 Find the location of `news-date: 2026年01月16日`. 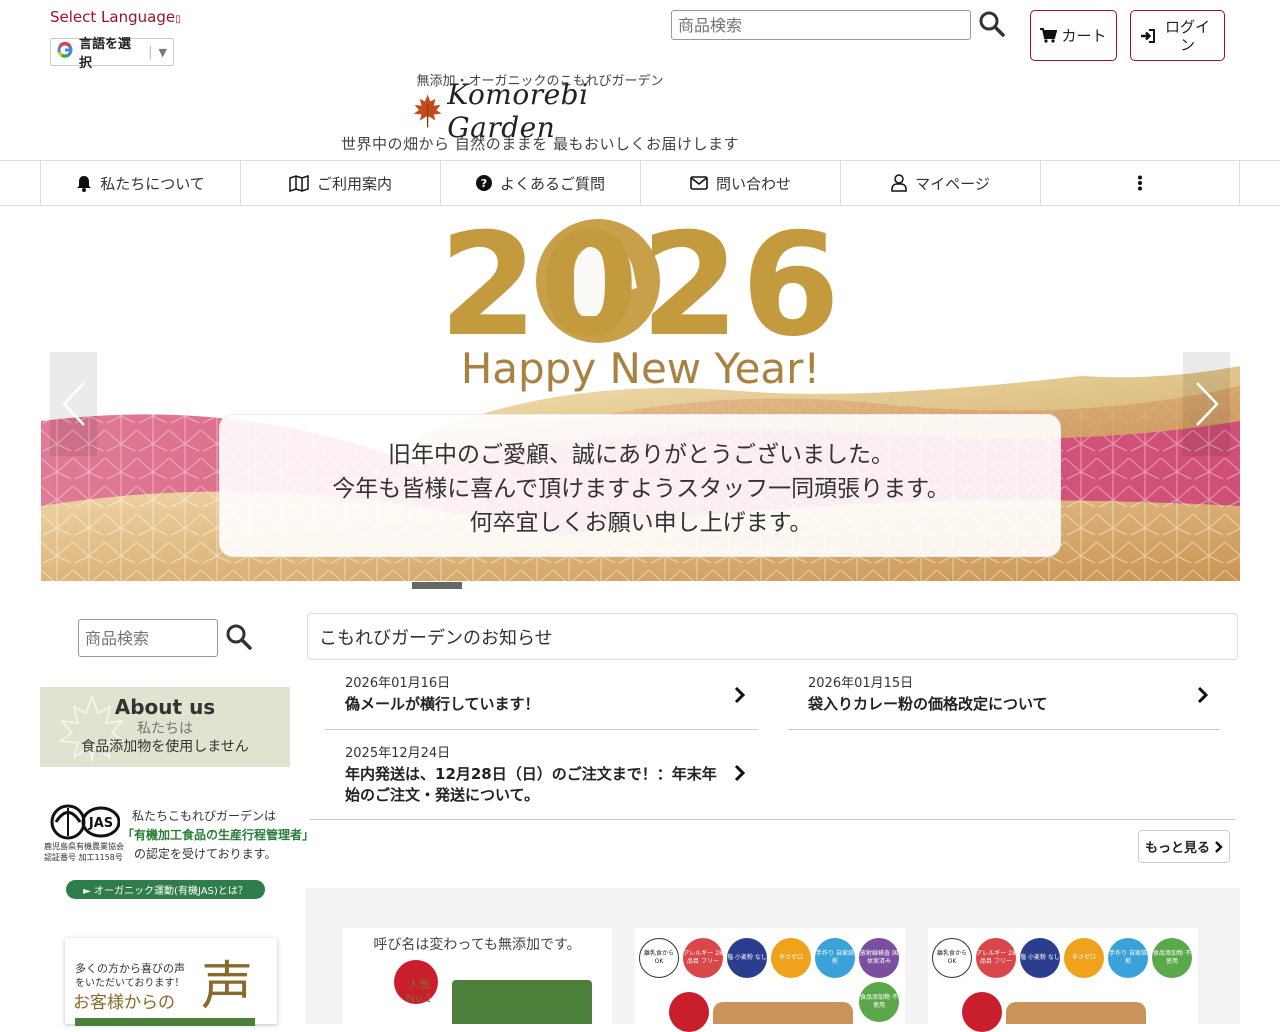

news-date: 2026年01月16日 is located at coordinates (398, 683).